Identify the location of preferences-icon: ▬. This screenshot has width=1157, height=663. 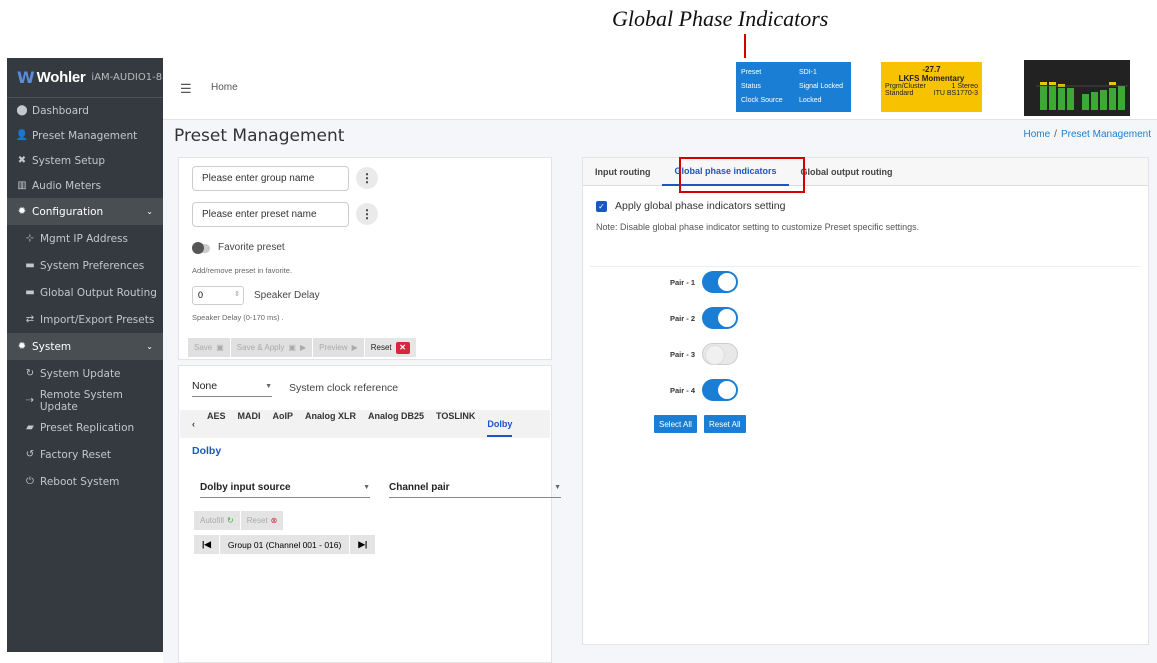
(30, 265).